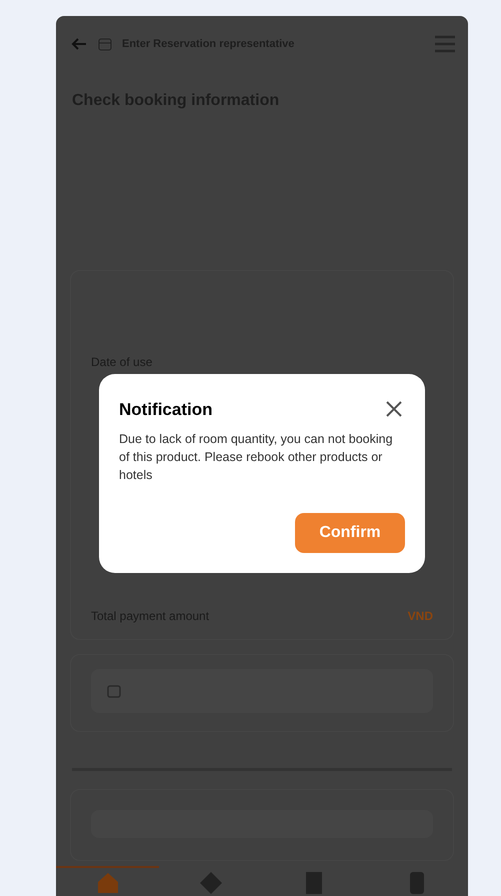 The height and width of the screenshot is (896, 501). I want to click on diamond-icon, so click(211, 883).